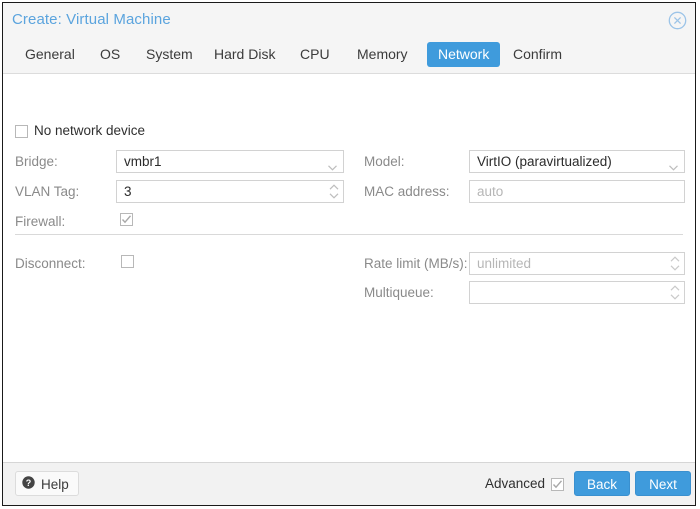 This screenshot has width=700, height=509. I want to click on firewall-label: Firewall:, so click(40, 221).